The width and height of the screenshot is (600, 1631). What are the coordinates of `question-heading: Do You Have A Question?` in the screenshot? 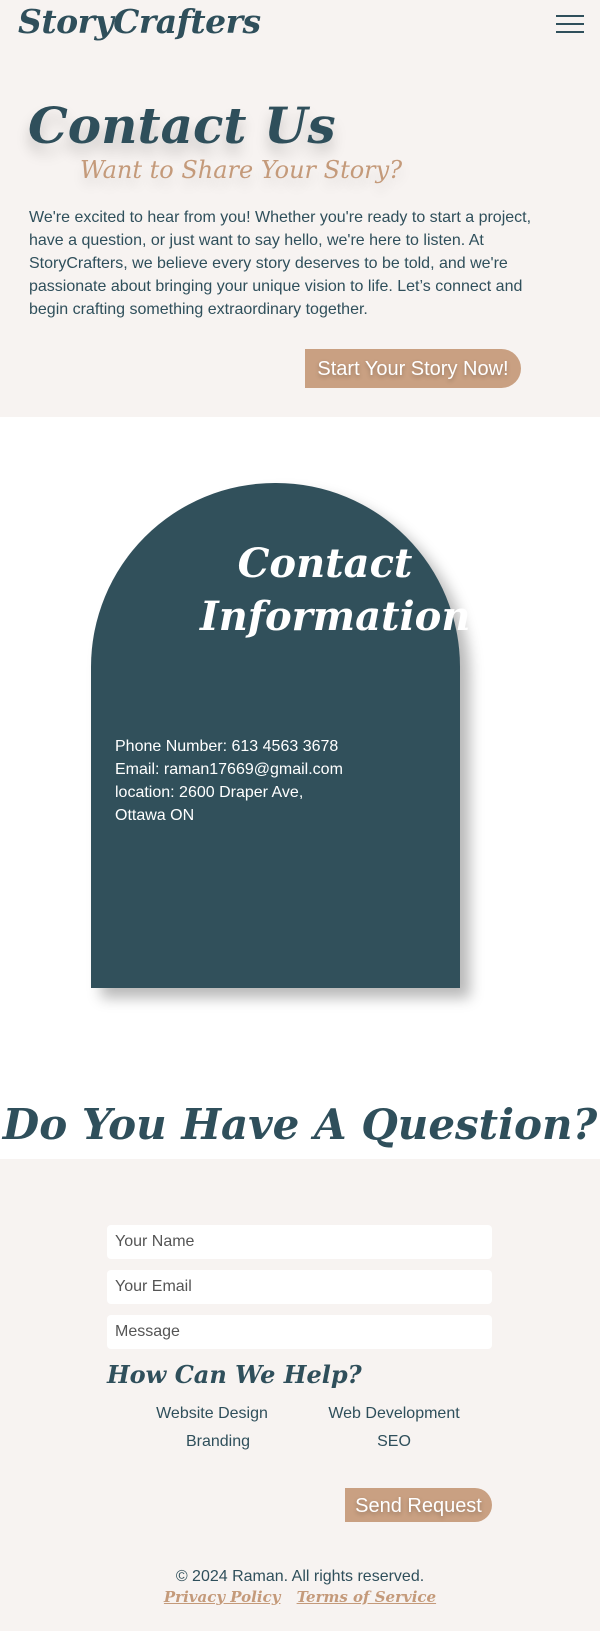 It's located at (300, 1124).